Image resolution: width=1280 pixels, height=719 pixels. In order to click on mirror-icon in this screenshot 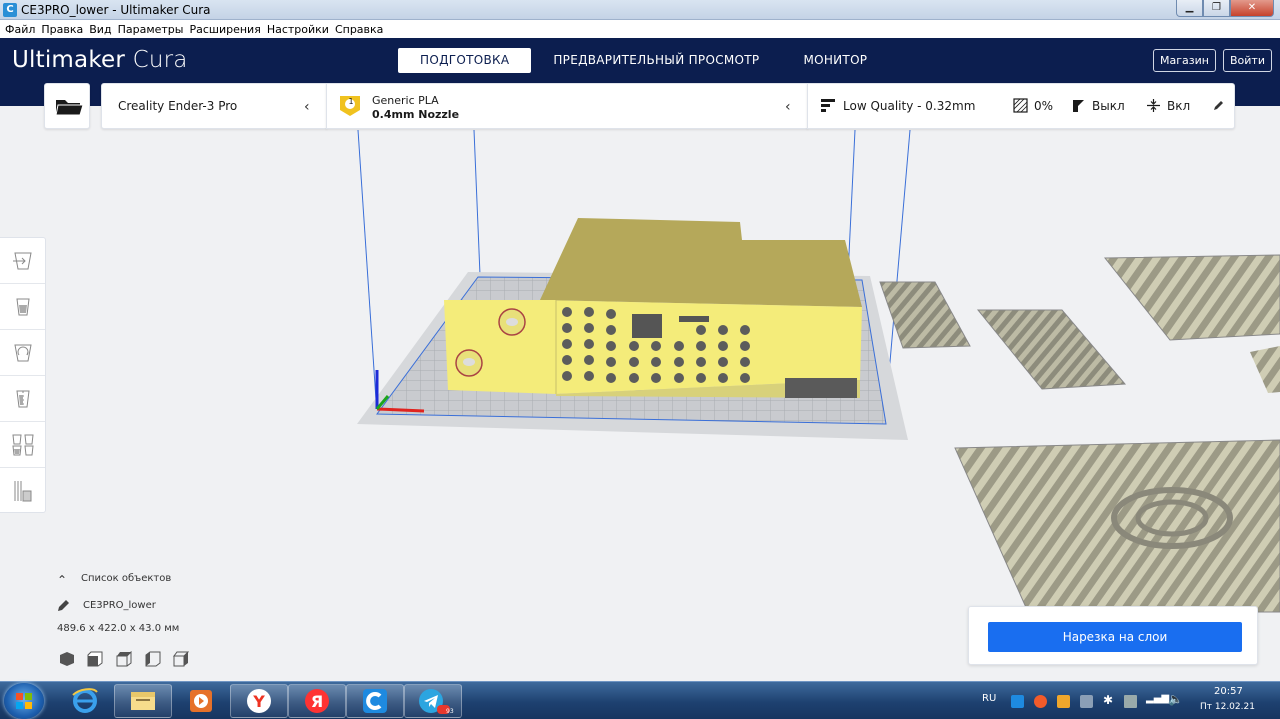, I will do `click(22, 398)`.